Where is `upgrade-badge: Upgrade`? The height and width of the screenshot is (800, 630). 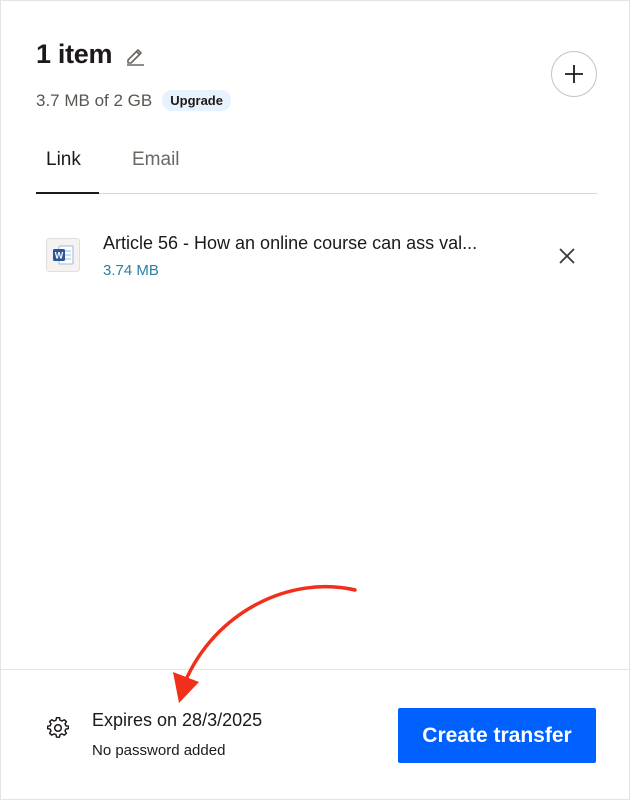
upgrade-badge: Upgrade is located at coordinates (196, 100).